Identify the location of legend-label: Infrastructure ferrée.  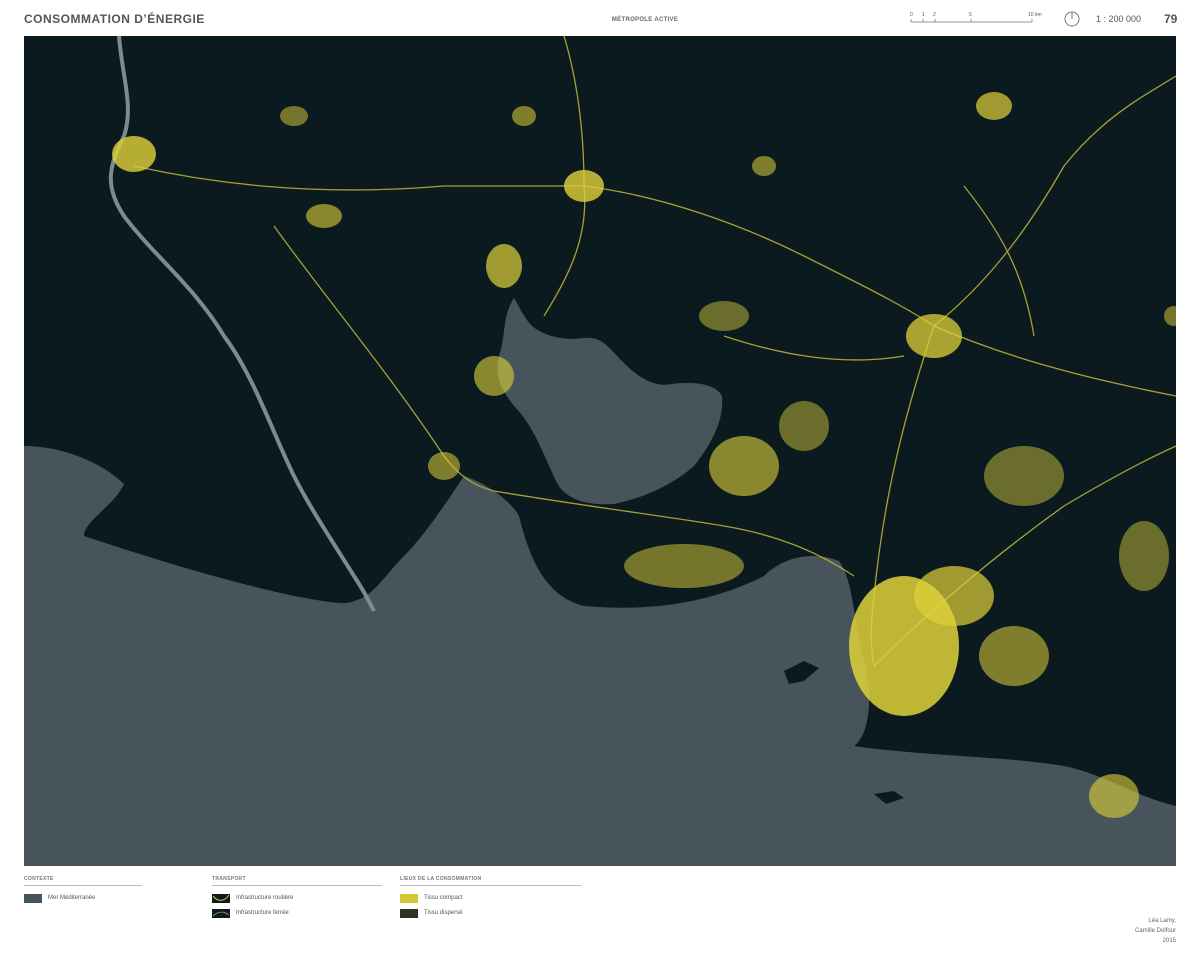
(262, 913).